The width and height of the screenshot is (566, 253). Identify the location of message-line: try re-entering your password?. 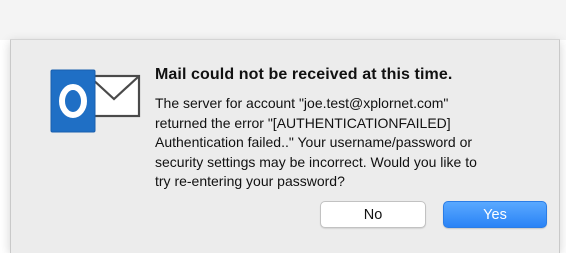
(250, 181).